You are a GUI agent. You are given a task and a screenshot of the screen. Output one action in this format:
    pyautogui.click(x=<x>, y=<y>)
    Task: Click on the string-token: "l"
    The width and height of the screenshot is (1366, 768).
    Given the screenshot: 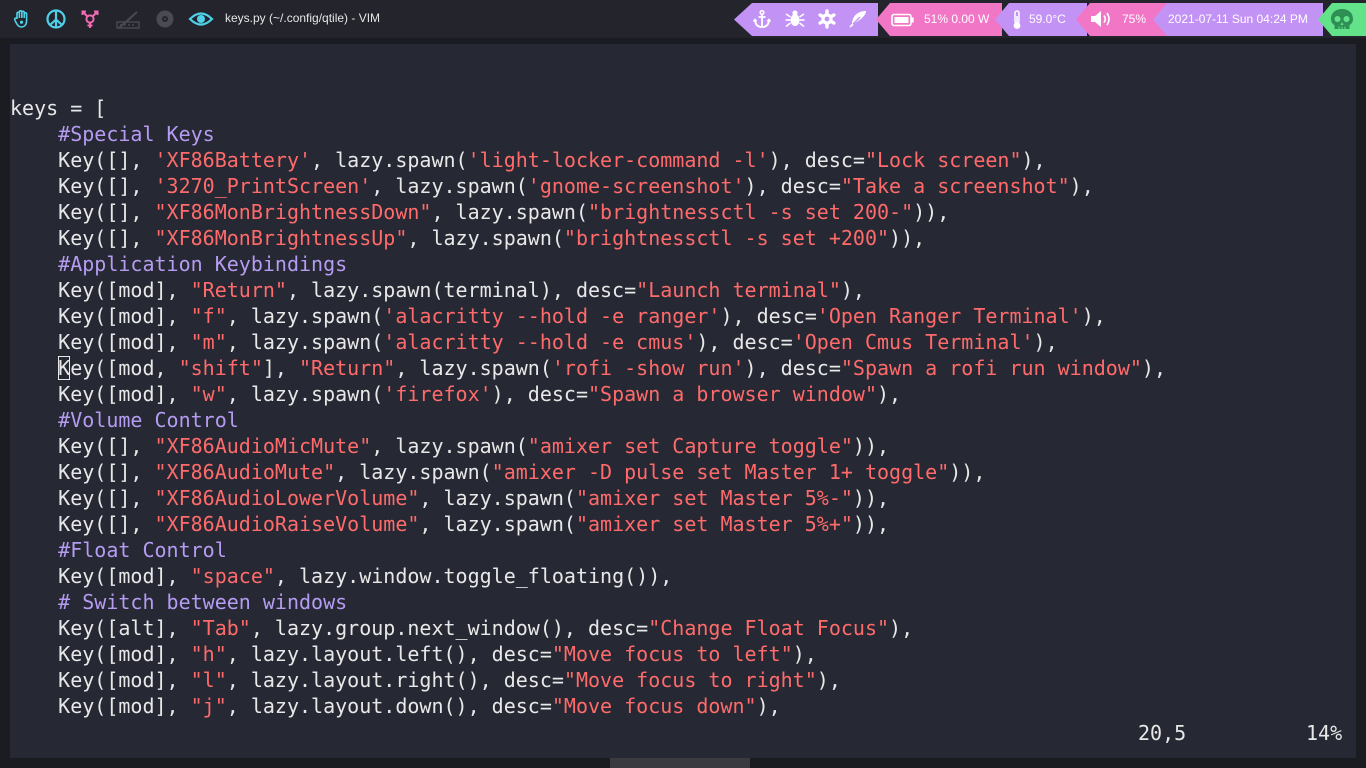 What is the action you would take?
    pyautogui.click(x=208, y=680)
    